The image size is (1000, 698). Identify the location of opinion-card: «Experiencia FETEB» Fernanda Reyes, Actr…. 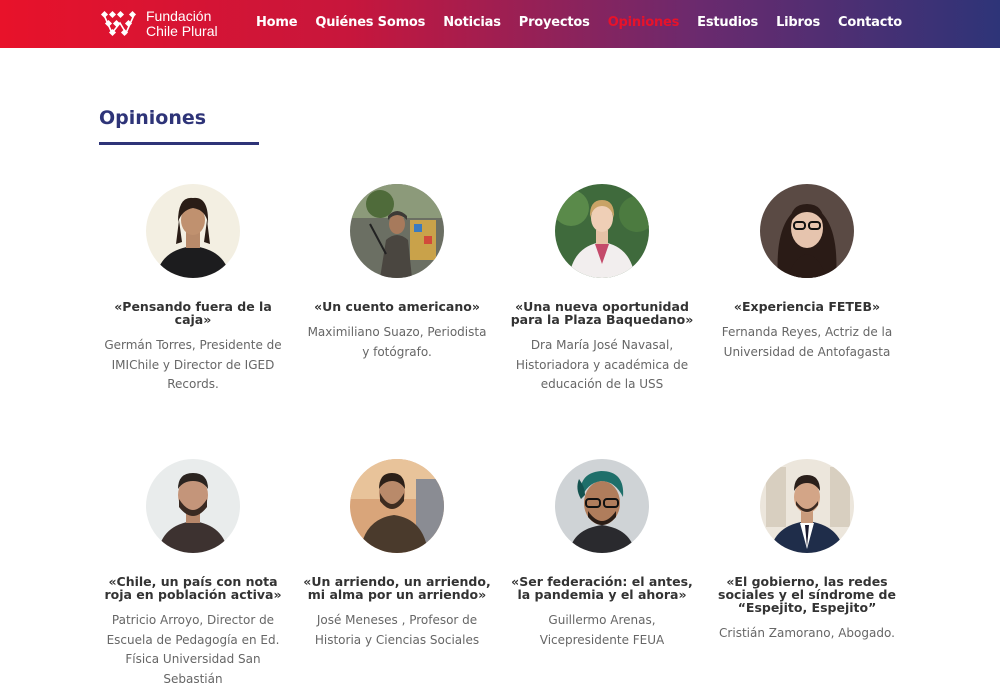
(807, 273).